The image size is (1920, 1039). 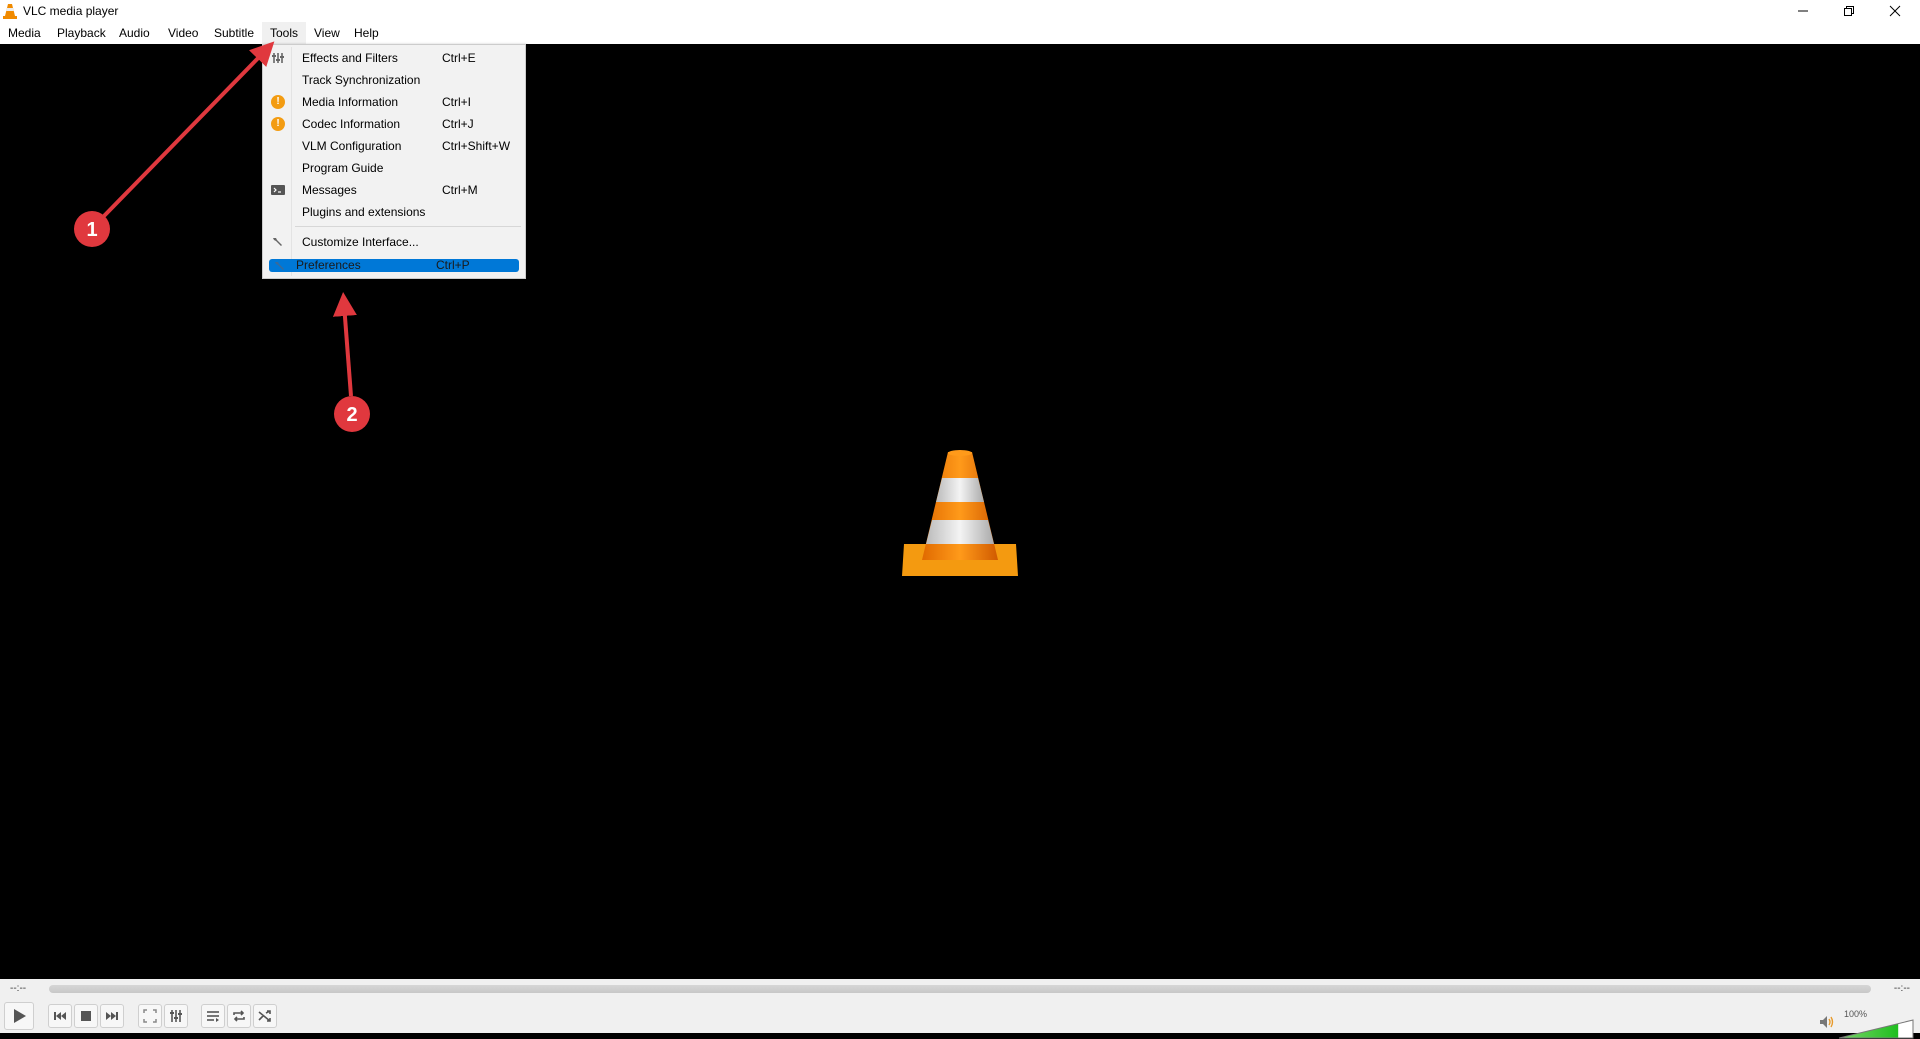 I want to click on loop-button, so click(x=239, y=1016).